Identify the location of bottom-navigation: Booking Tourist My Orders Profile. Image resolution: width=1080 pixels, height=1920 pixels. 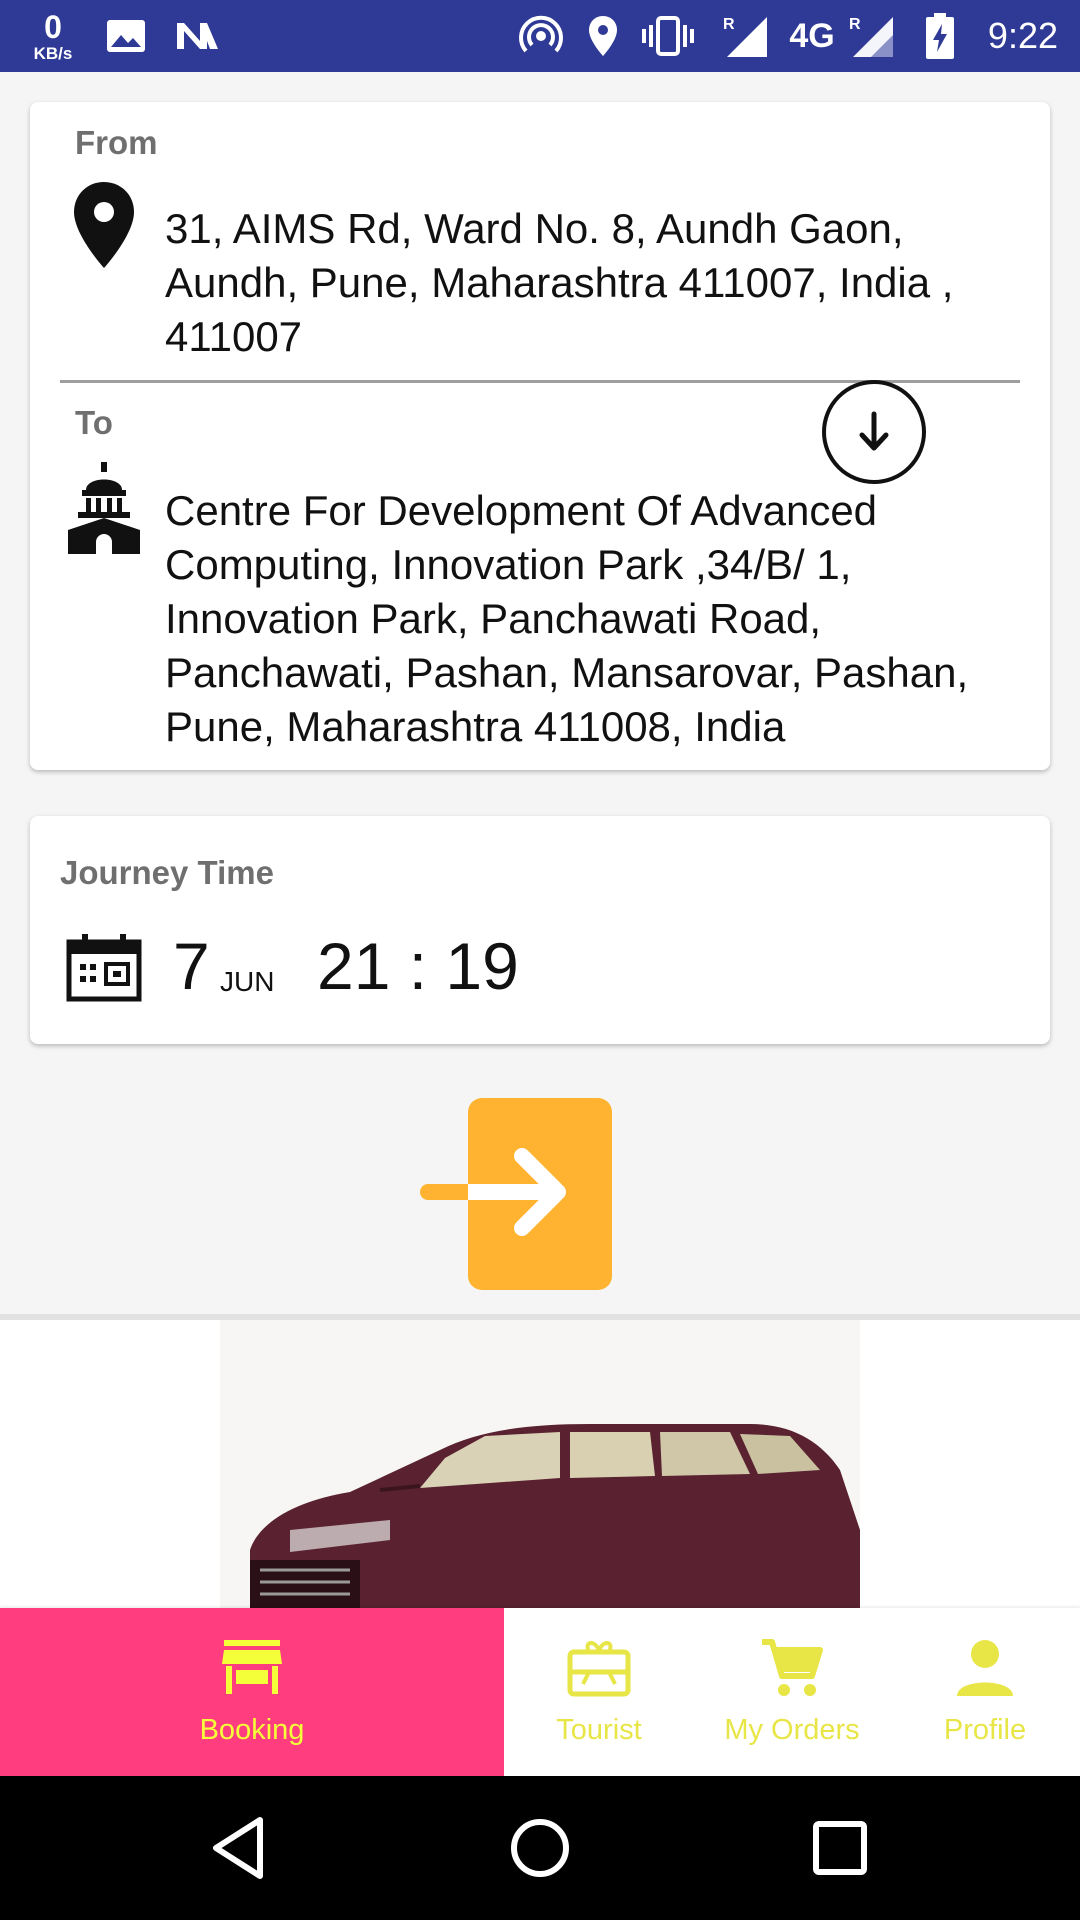
(540, 1692).